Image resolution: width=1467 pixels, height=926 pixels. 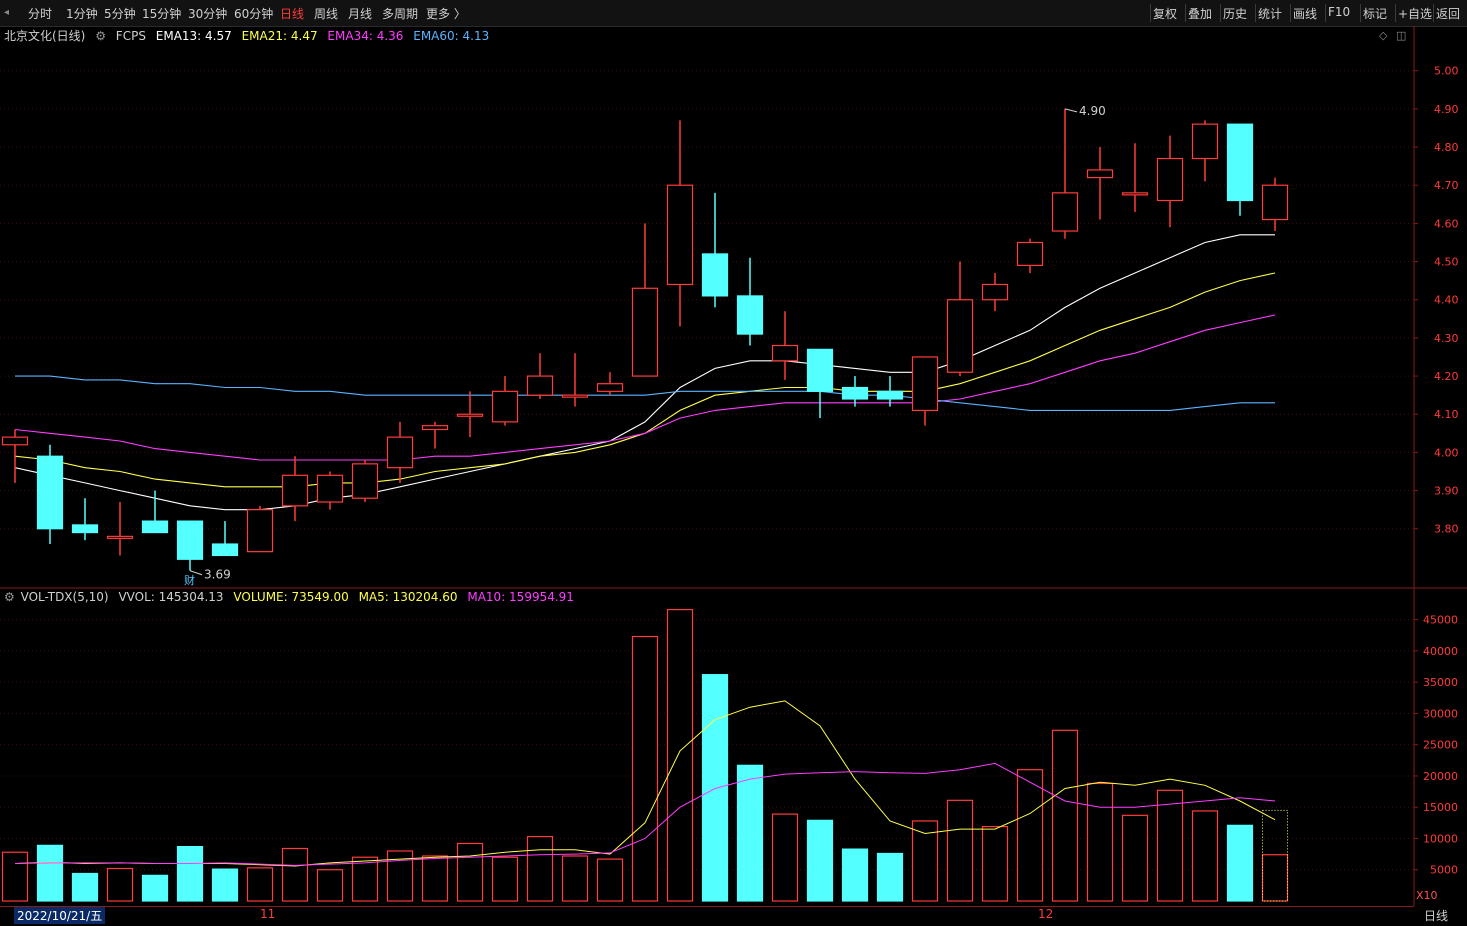 What do you see at coordinates (1446, 300) in the screenshot?
I see `price-tick-label: 4.40` at bounding box center [1446, 300].